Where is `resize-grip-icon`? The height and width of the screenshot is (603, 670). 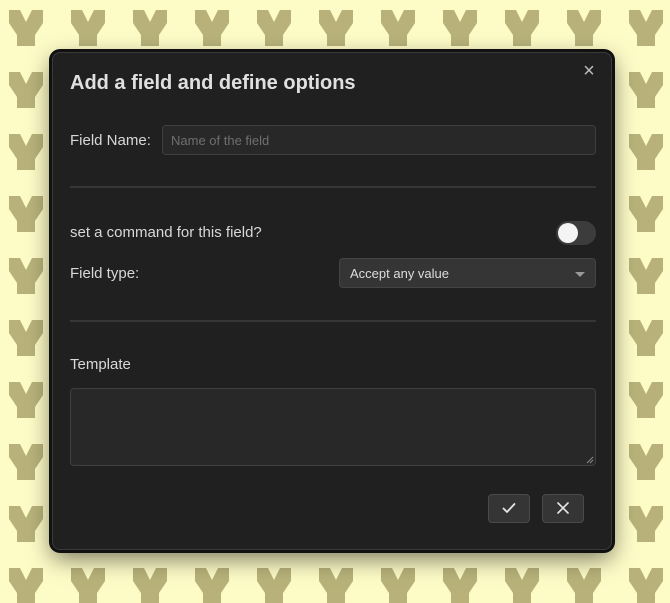
resize-grip-icon is located at coordinates (590, 460).